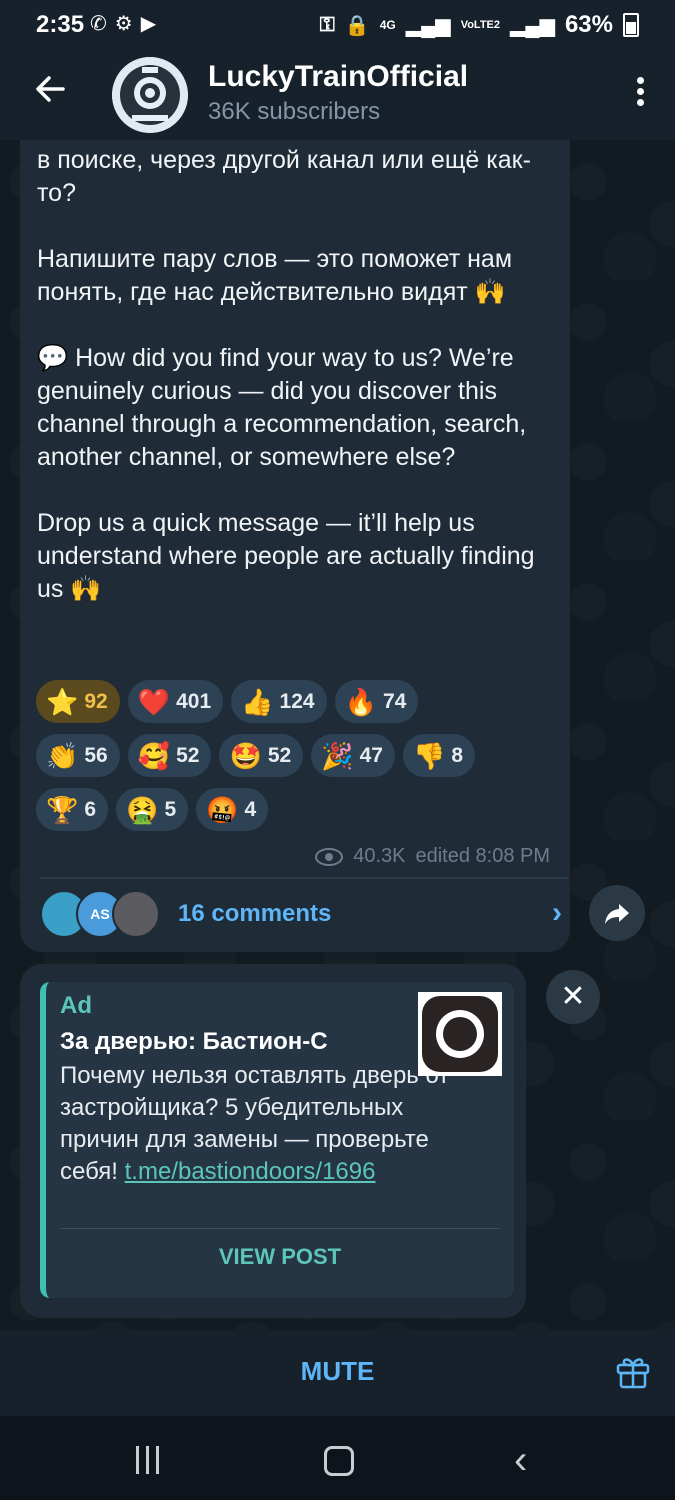 The image size is (675, 1500). What do you see at coordinates (532, 25) in the screenshot?
I see `signal-icon-2: ▂▄▆` at bounding box center [532, 25].